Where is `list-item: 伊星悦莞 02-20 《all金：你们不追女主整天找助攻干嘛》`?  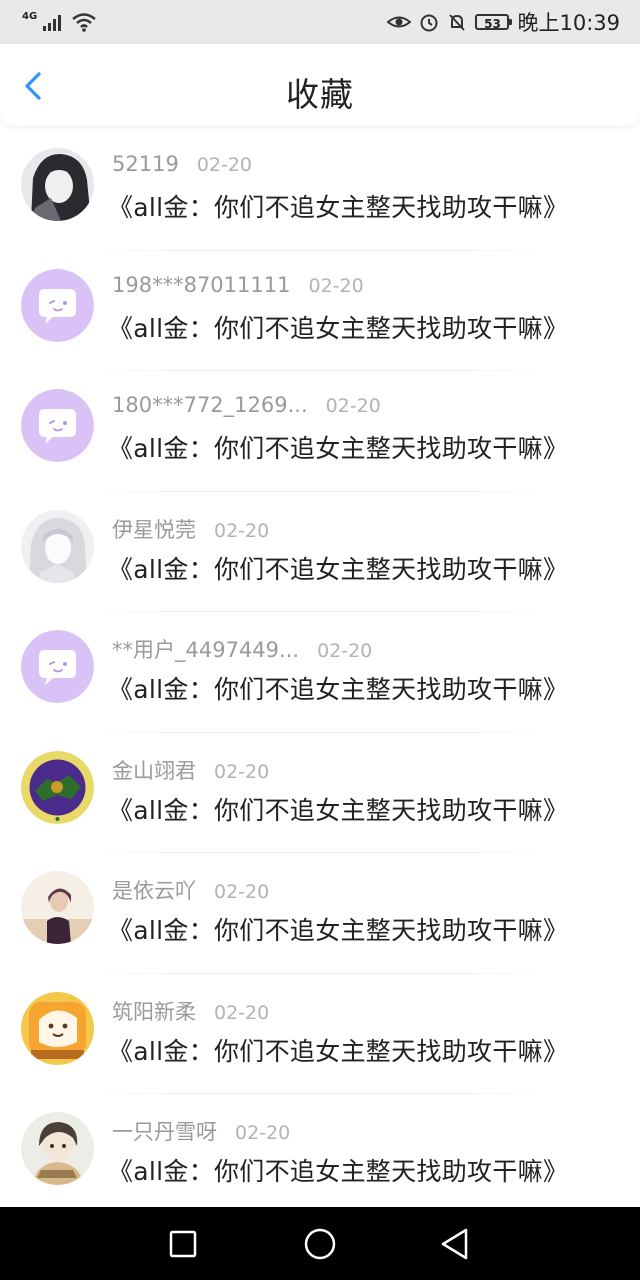
list-item: 伊星悦莞 02-20 《all金：你们不追女主整天找助攻干嘛》 is located at coordinates (320, 552).